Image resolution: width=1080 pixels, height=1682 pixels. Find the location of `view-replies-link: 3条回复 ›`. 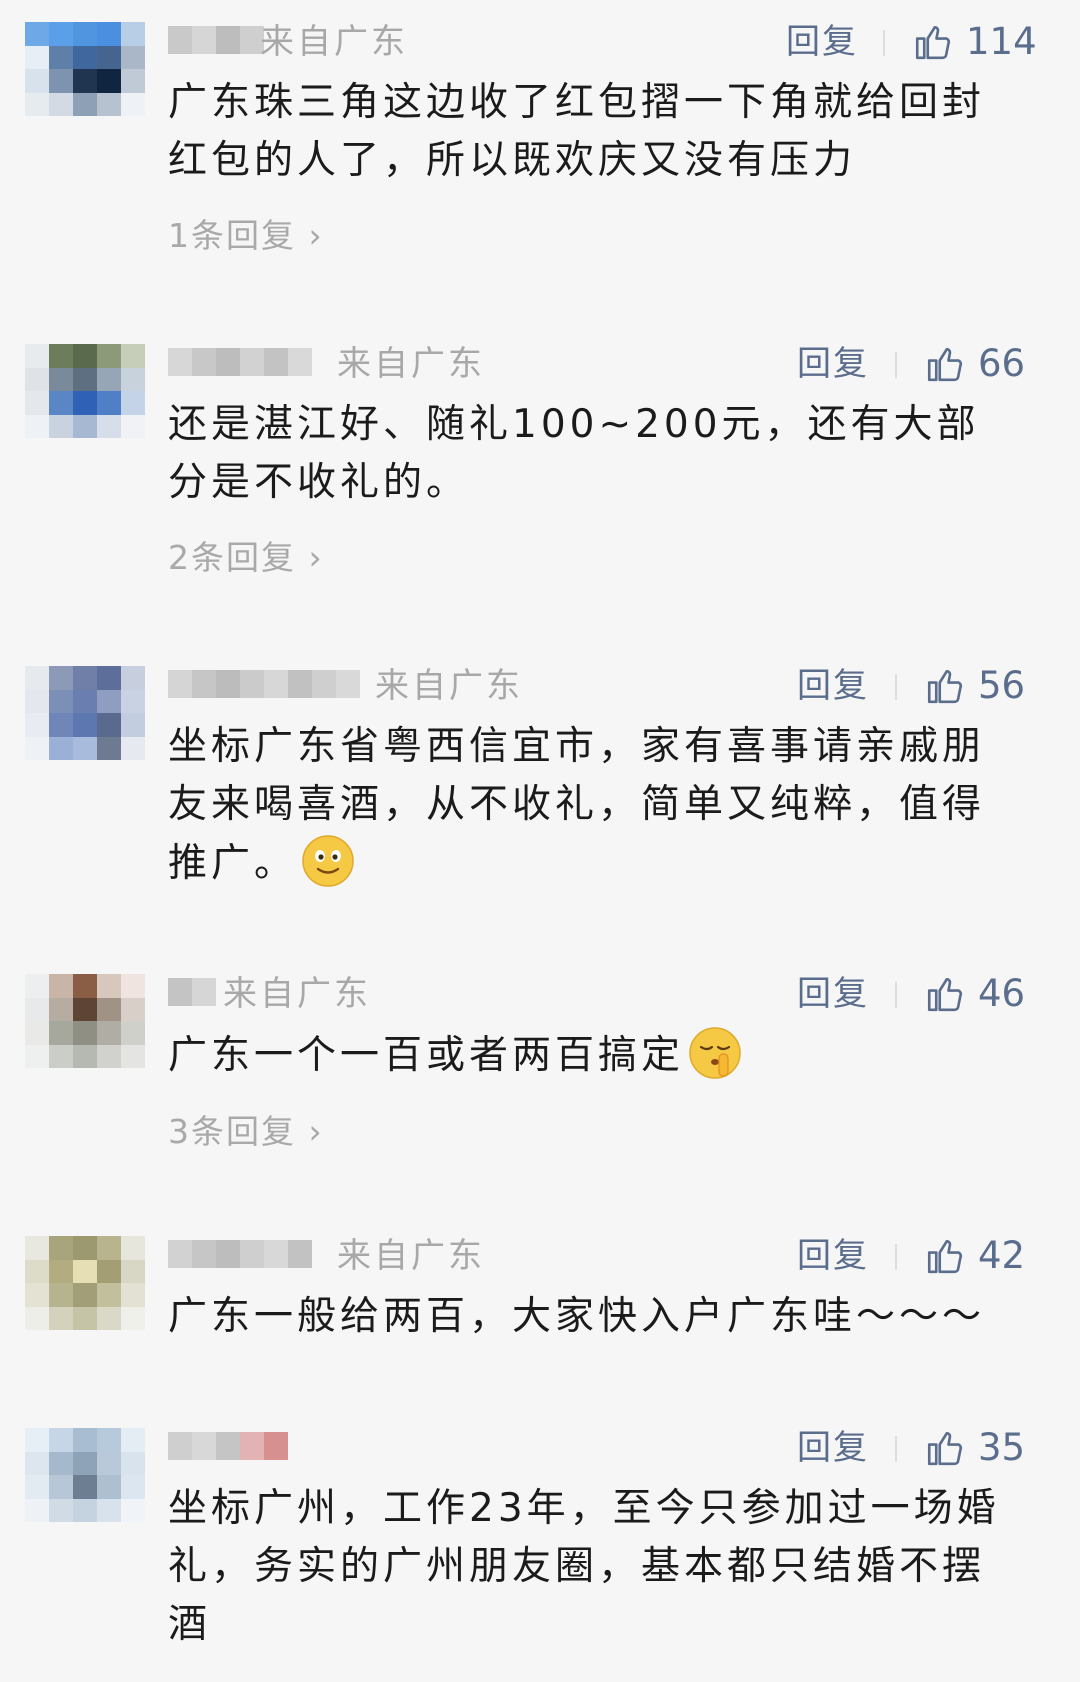

view-replies-link: 3条回复 › is located at coordinates (246, 1132).